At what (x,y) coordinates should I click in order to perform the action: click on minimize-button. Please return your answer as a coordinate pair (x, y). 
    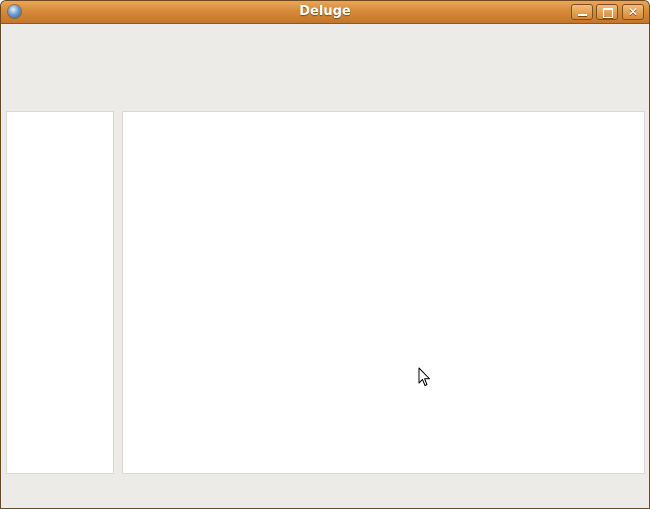
    Looking at the image, I should click on (582, 12).